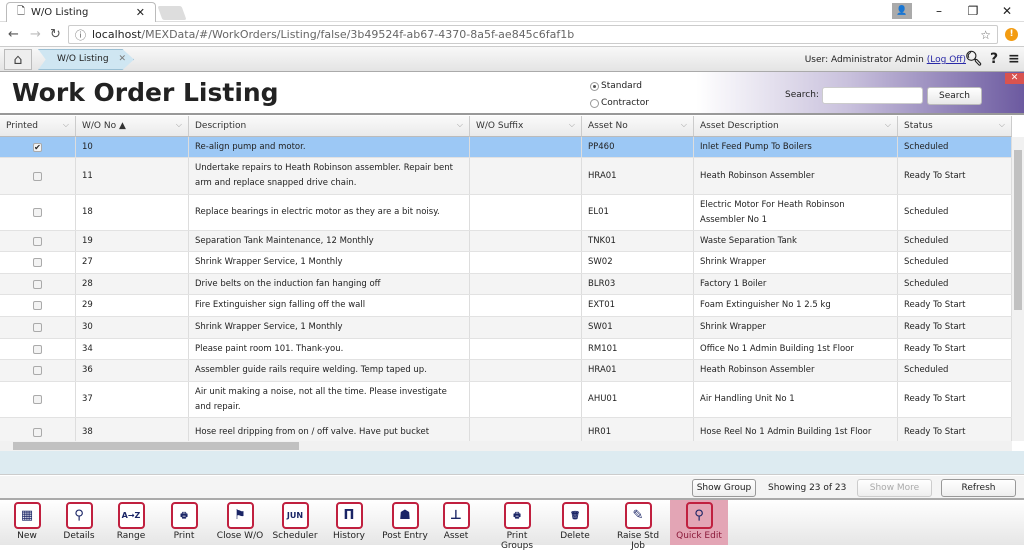  What do you see at coordinates (81, 12) in the screenshot?
I see `browser-tab: 🗋 W/O Listing ✕` at bounding box center [81, 12].